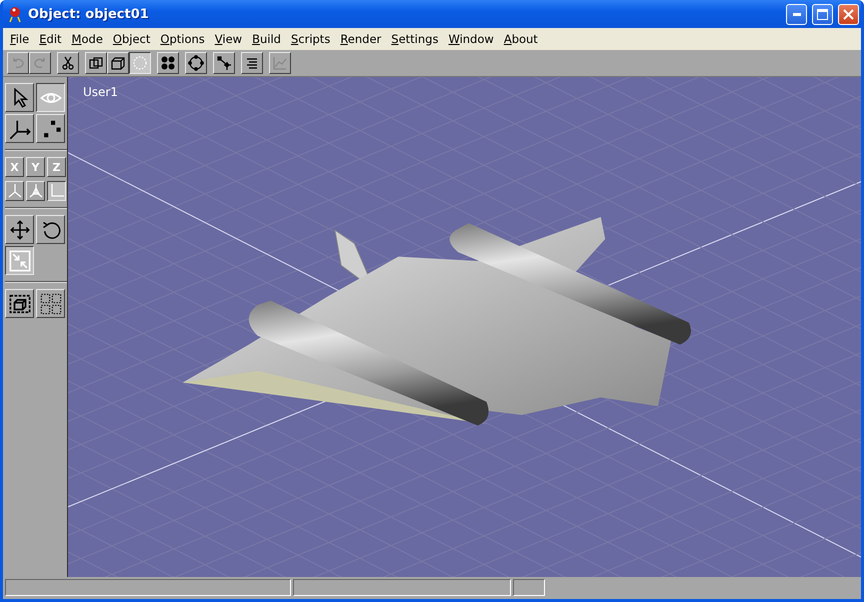  Describe the element at coordinates (311, 39) in the screenshot. I see `menu-item: Scripts` at that location.